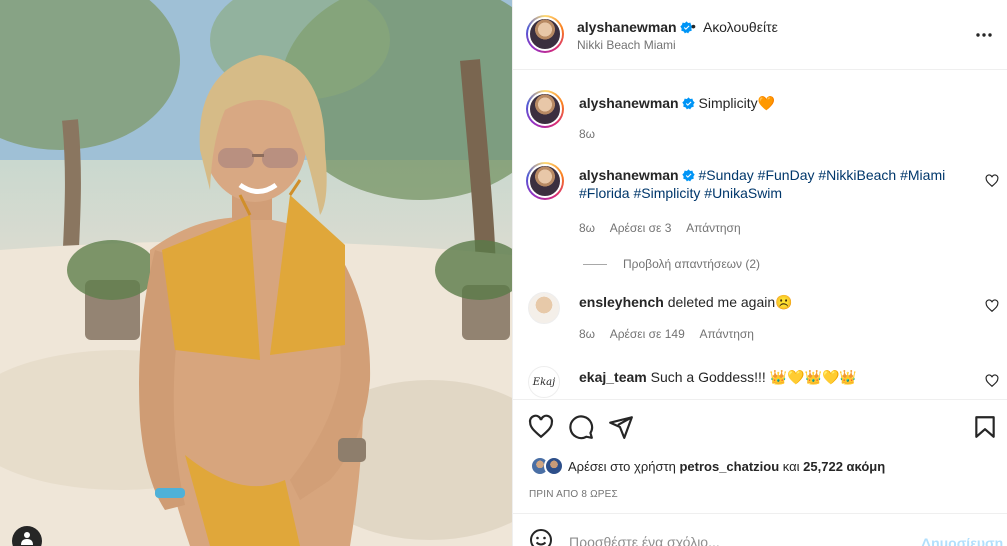 The height and width of the screenshot is (546, 1007). What do you see at coordinates (791, 466) in the screenshot?
I see `likes-middle: και` at bounding box center [791, 466].